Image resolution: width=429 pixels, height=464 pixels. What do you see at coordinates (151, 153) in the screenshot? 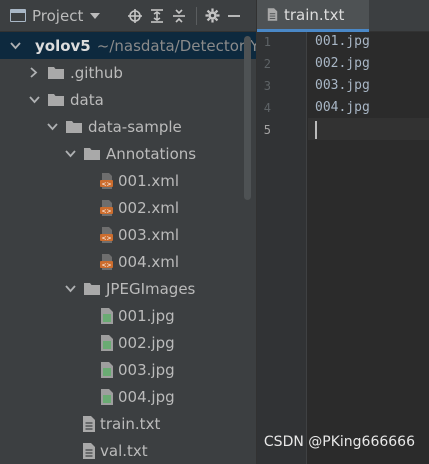
I see `tree-item-label: Annotations` at bounding box center [151, 153].